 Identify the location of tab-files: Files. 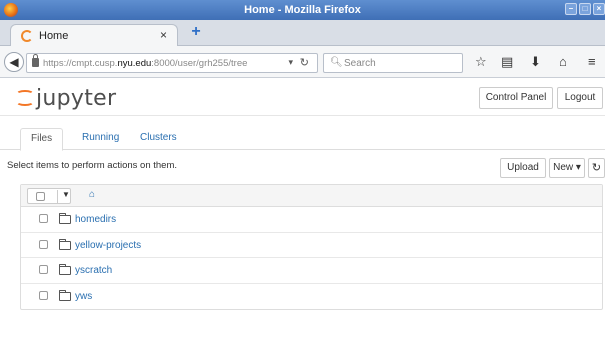
(42, 139).